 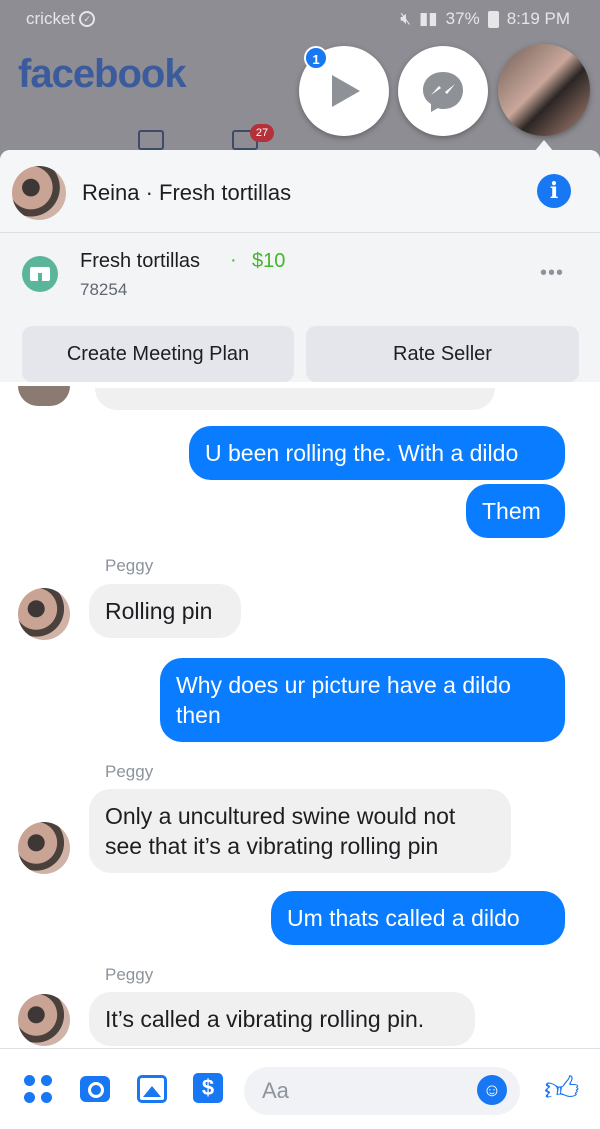 What do you see at coordinates (39, 193) in the screenshot?
I see `contact-avatar` at bounding box center [39, 193].